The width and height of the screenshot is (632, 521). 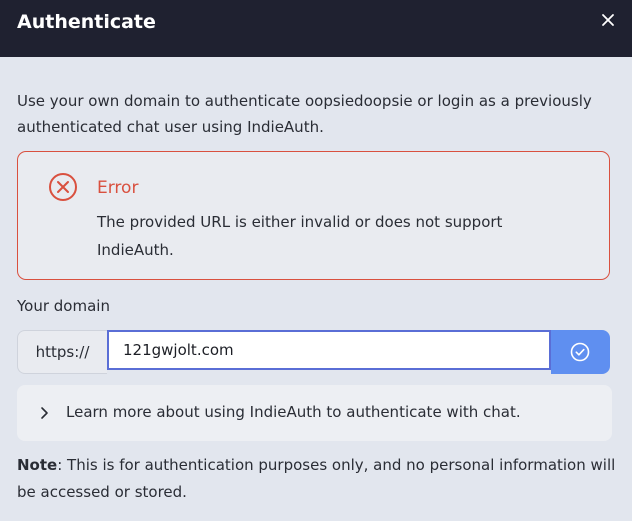 I want to click on domain-label: Your domain, so click(x=63, y=306).